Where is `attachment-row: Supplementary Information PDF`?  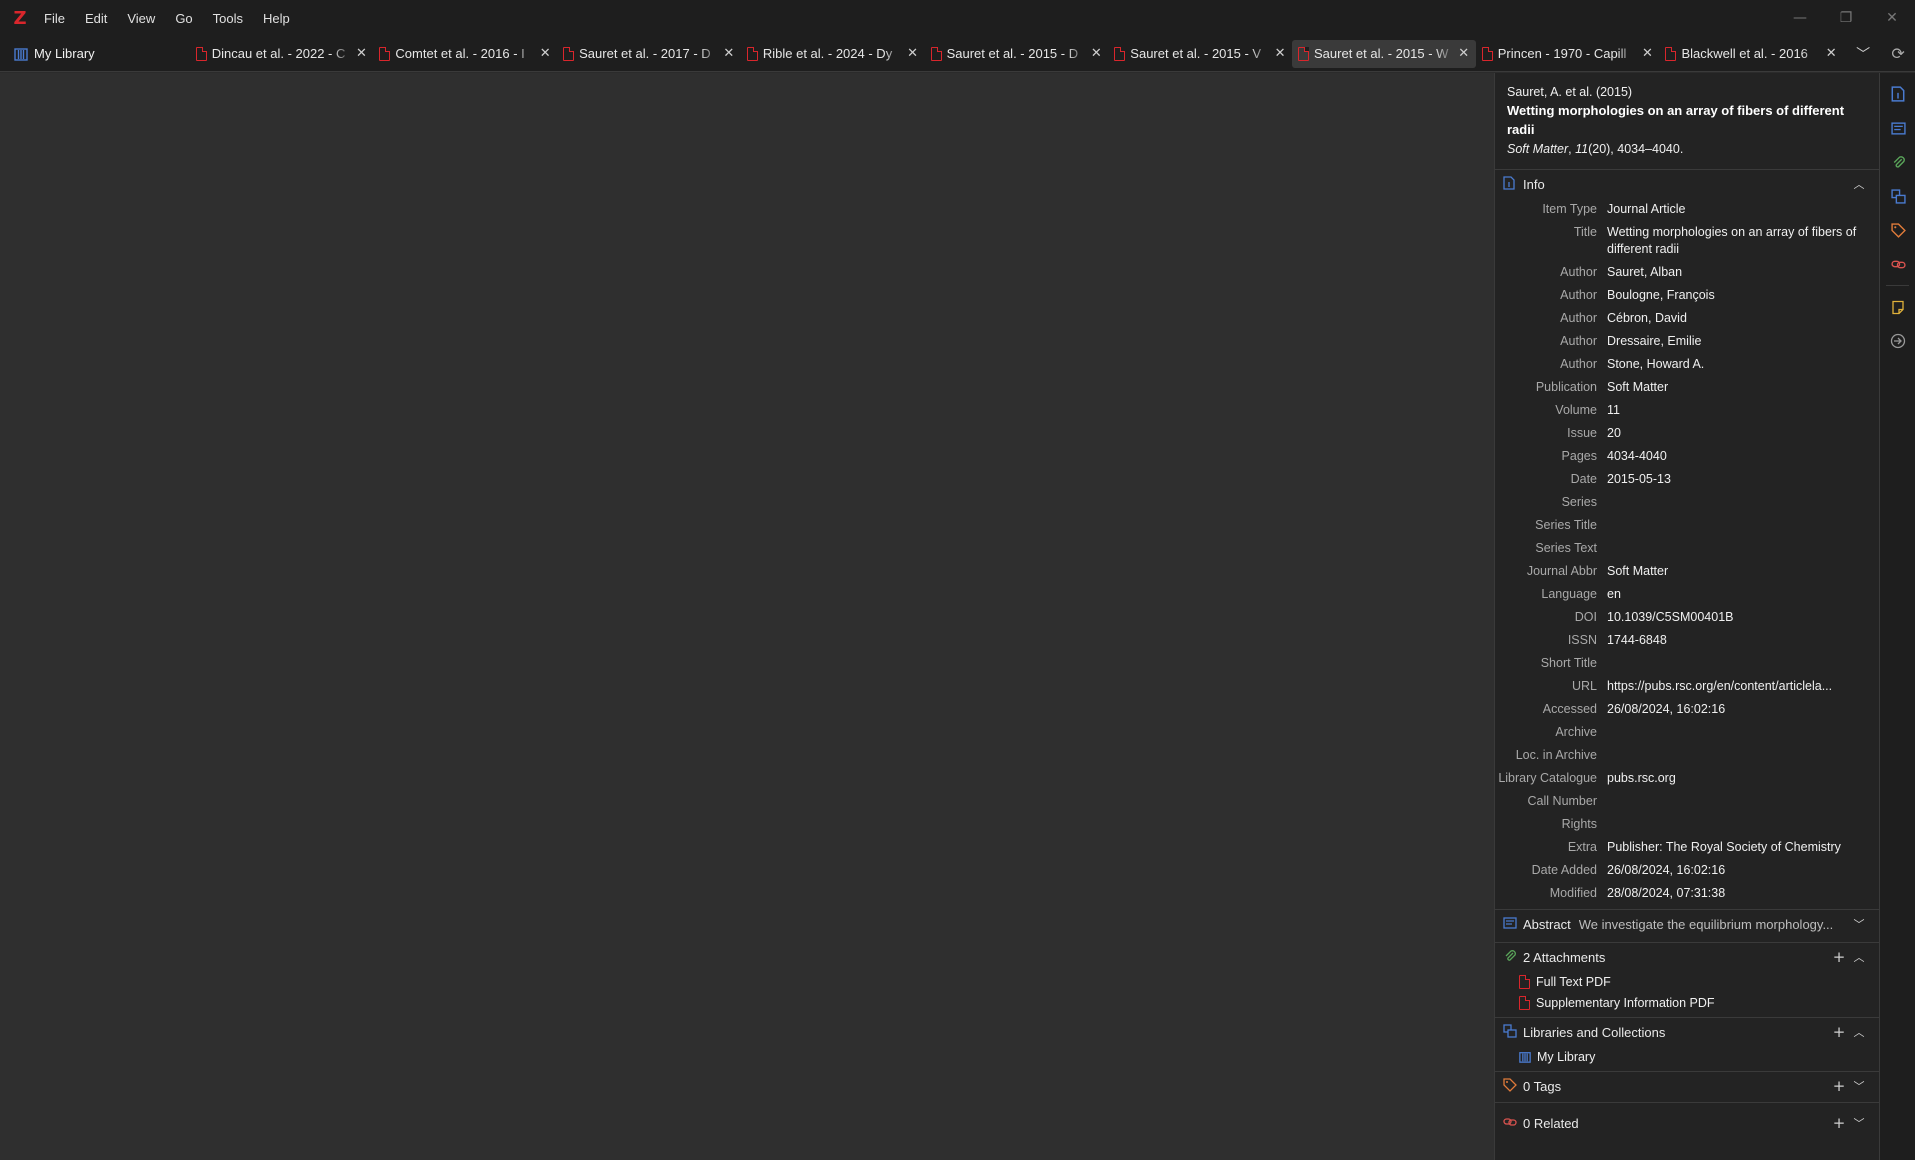 attachment-row: Supplementary Information PDF is located at coordinates (1687, 1002).